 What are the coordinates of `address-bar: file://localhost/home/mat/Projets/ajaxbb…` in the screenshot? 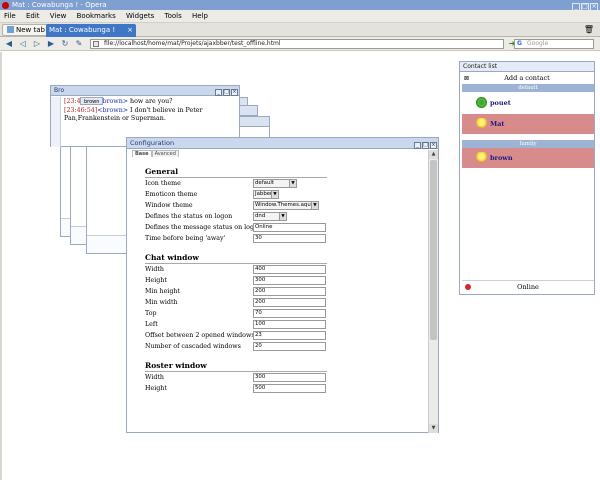 It's located at (297, 44).